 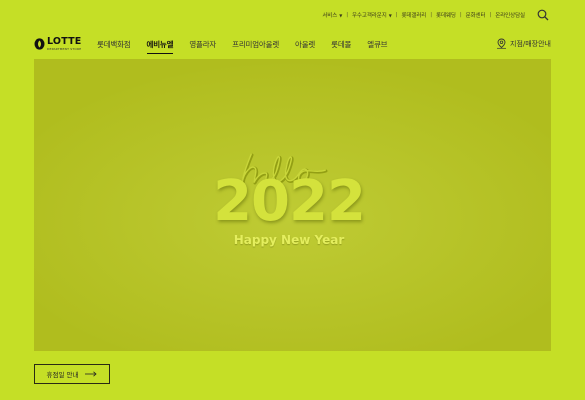 I want to click on holiday-notice-label: 휴점일 안내, so click(x=62, y=375).